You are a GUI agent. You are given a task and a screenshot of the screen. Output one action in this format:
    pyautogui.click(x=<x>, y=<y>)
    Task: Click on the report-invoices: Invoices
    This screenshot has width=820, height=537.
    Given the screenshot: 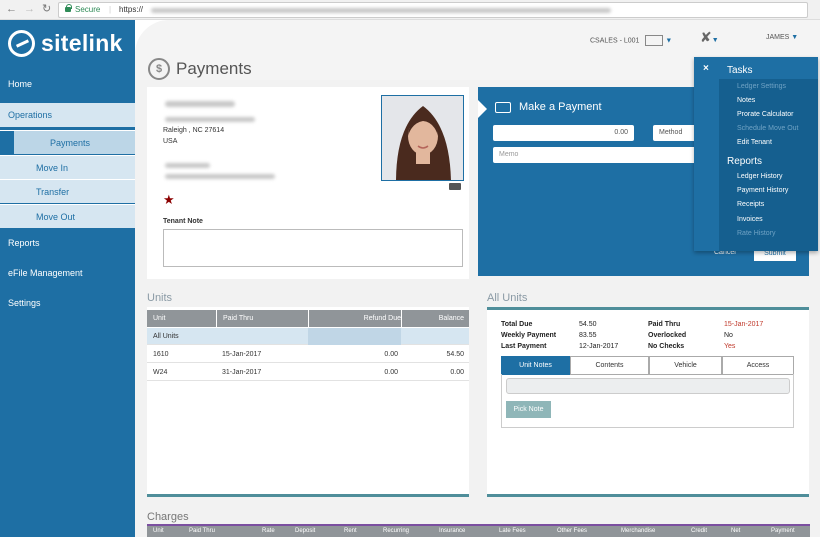 What is the action you would take?
    pyautogui.click(x=750, y=219)
    